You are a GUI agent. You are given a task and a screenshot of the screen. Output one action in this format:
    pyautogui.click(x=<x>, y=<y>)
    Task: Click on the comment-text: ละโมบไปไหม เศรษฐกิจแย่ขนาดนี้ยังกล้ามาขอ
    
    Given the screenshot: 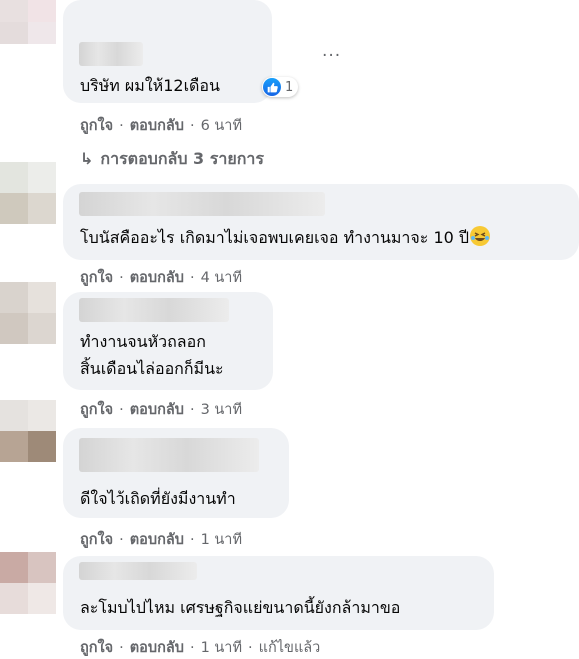 What is the action you would take?
    pyautogui.click(x=240, y=607)
    